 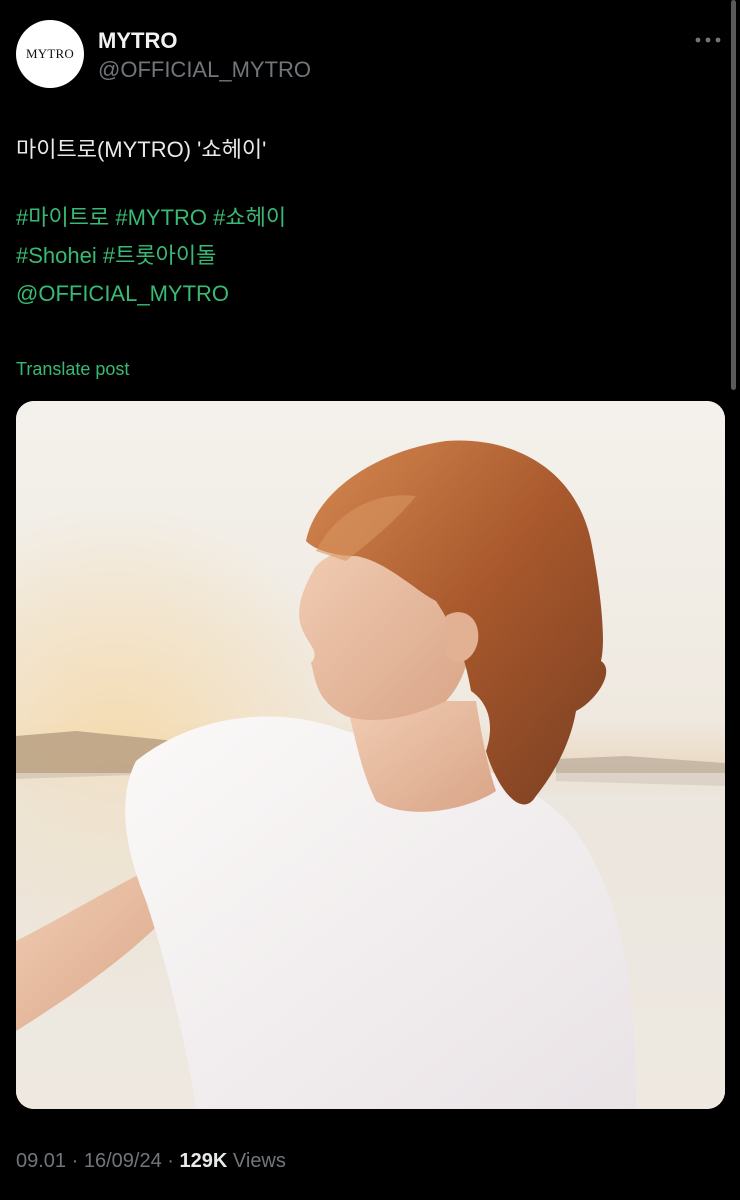 I want to click on mention-line: @OFFICIAL_MYTRO, so click(x=122, y=294).